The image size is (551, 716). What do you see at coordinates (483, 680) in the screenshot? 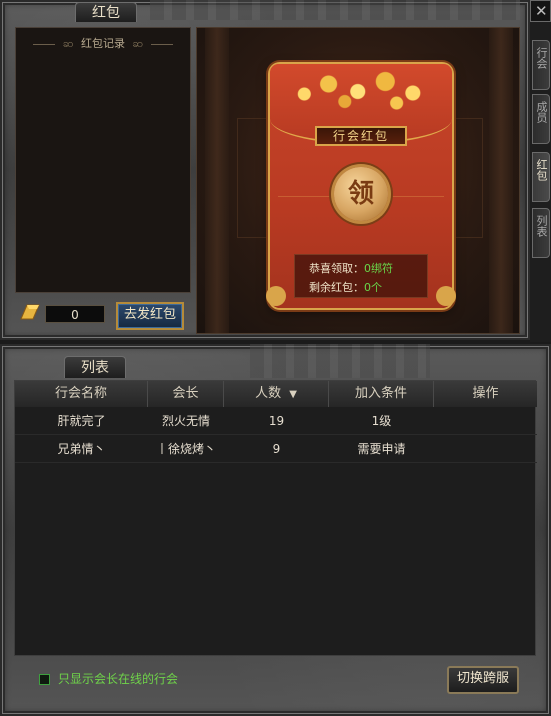
I see `switch-server-button: 切换跨服` at bounding box center [483, 680].